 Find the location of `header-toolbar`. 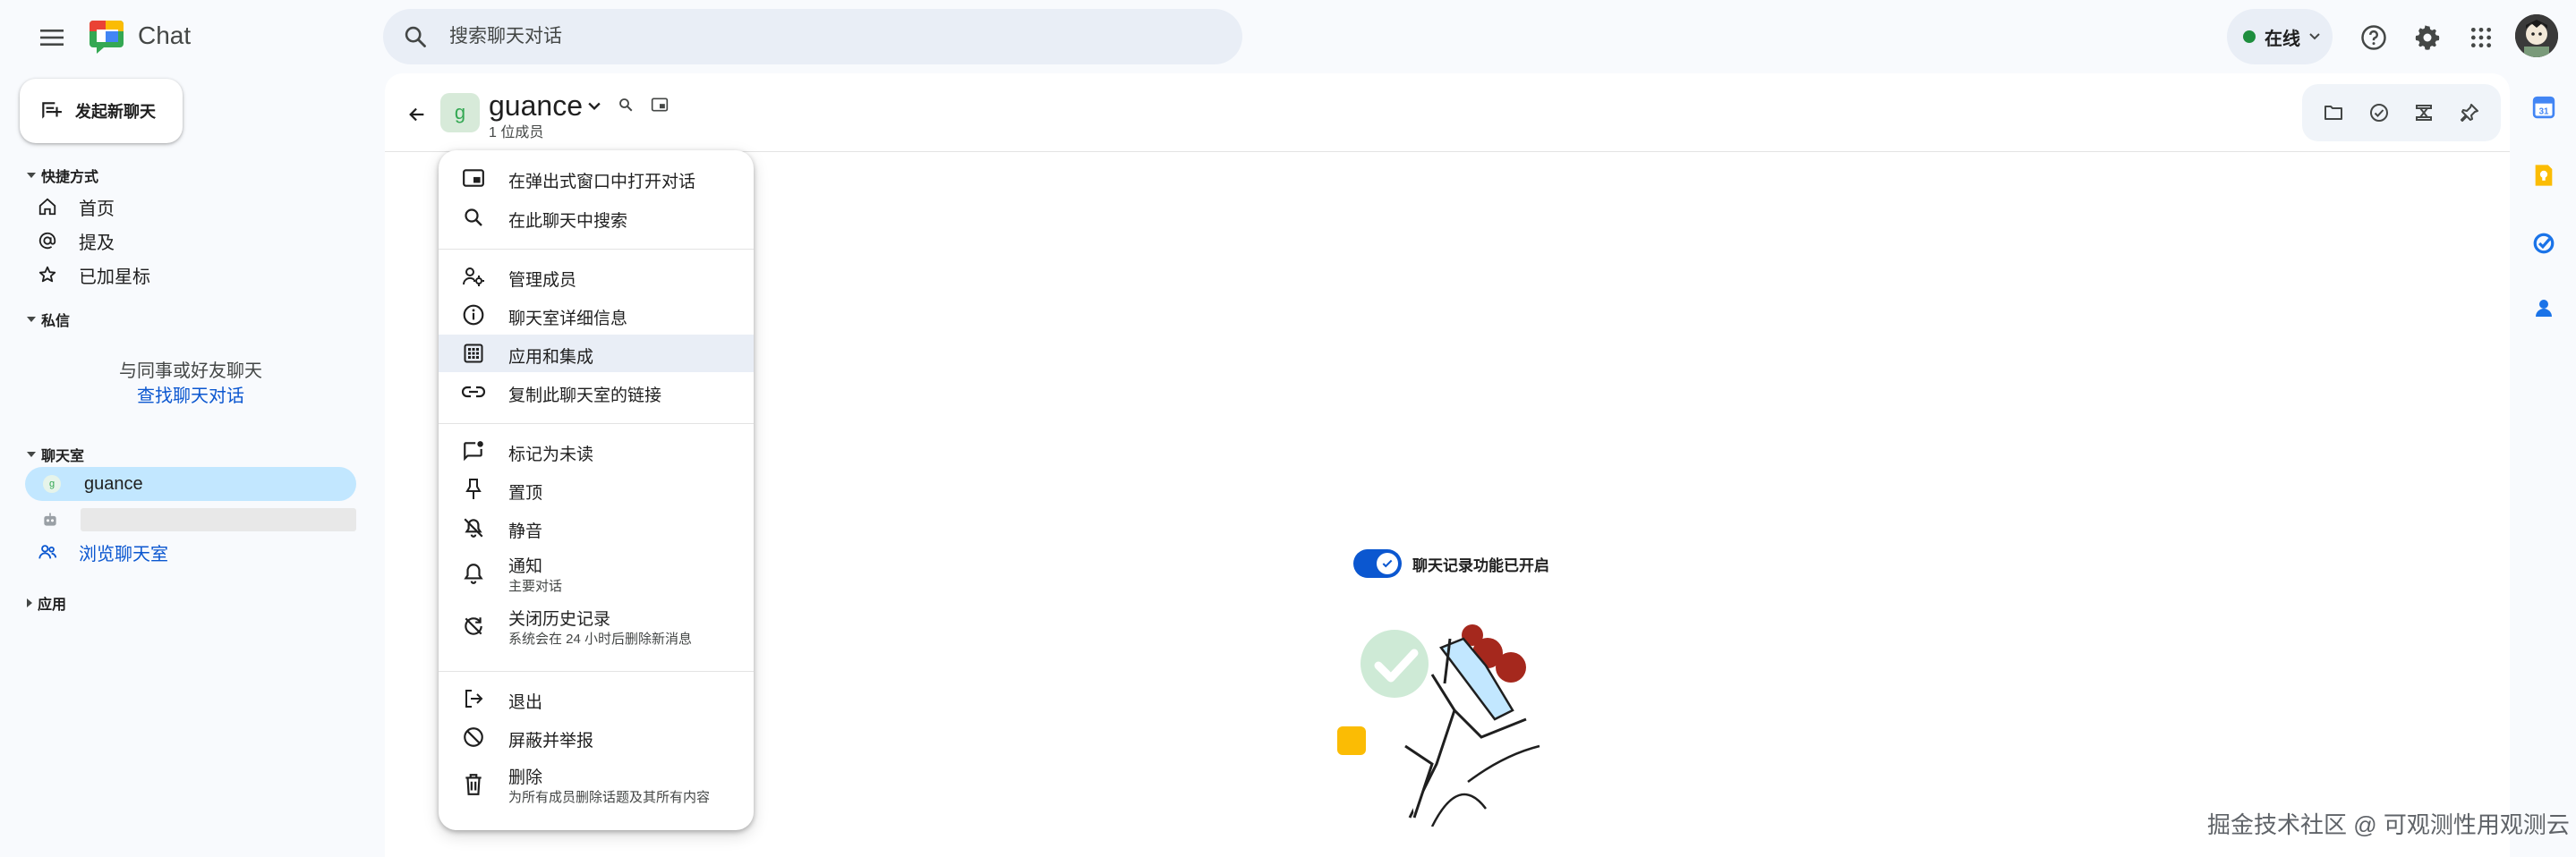

header-toolbar is located at coordinates (2401, 112).